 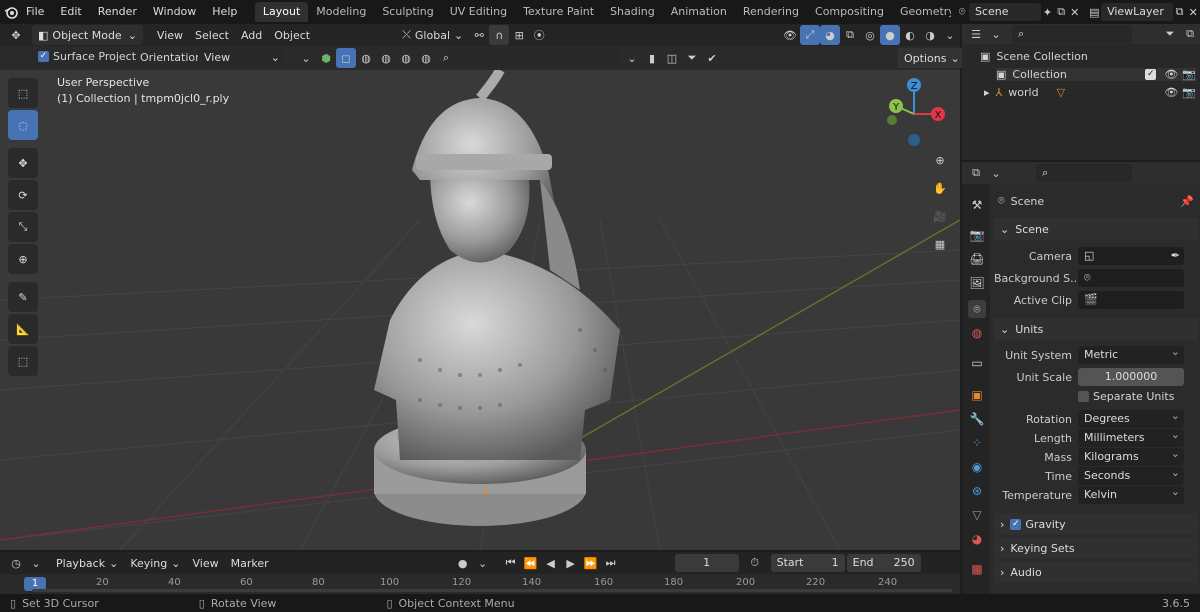 What do you see at coordinates (1175, 256) in the screenshot?
I see `eyedropper-icon: ✒` at bounding box center [1175, 256].